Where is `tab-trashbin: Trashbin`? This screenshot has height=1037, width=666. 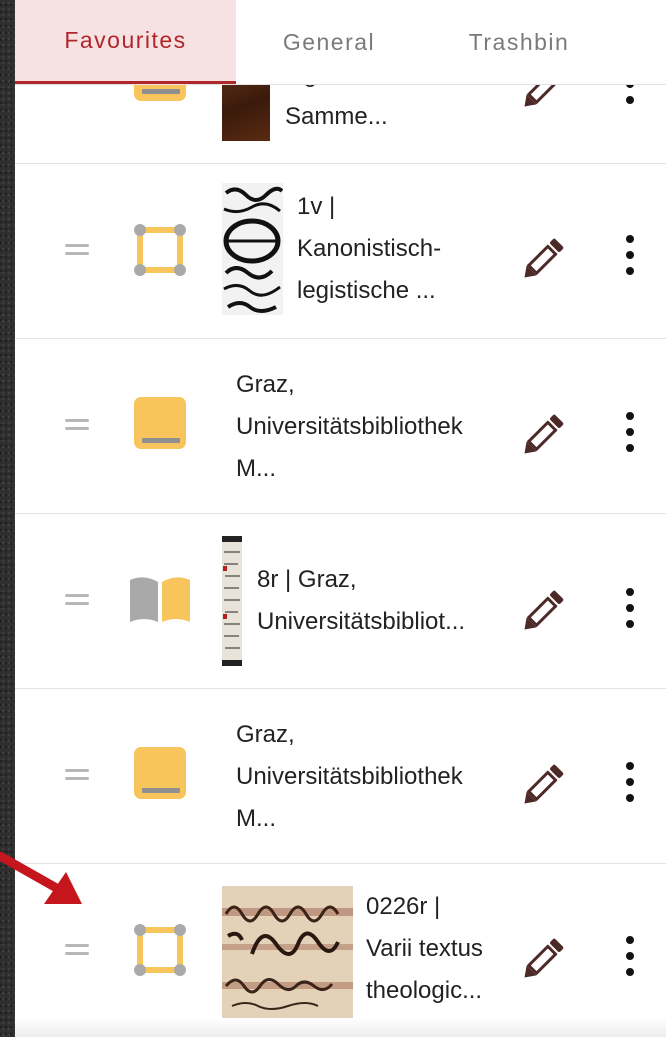
tab-trashbin: Trashbin is located at coordinates (519, 42).